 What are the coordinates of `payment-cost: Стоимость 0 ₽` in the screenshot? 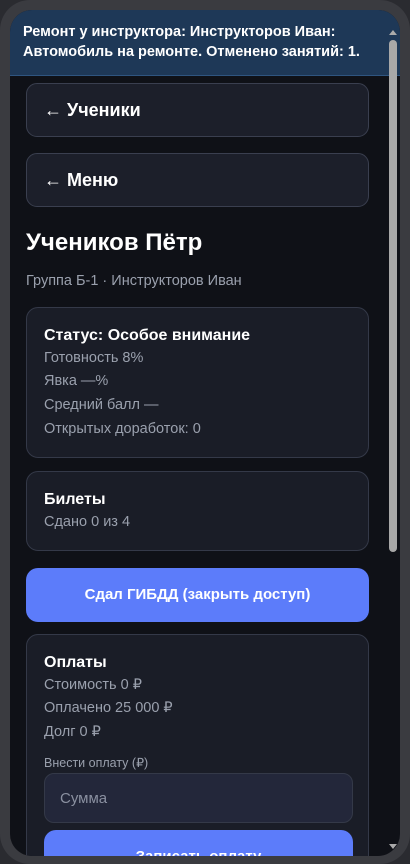 It's located at (93, 685).